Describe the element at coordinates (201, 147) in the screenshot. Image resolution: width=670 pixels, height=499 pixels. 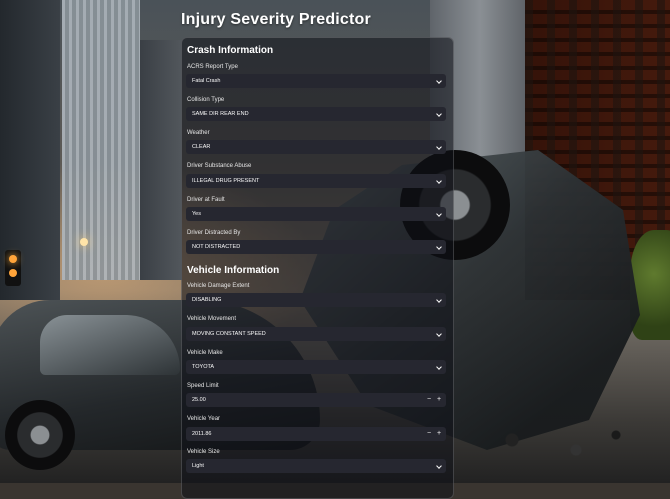
I see `select-value: CLEAR` at that location.